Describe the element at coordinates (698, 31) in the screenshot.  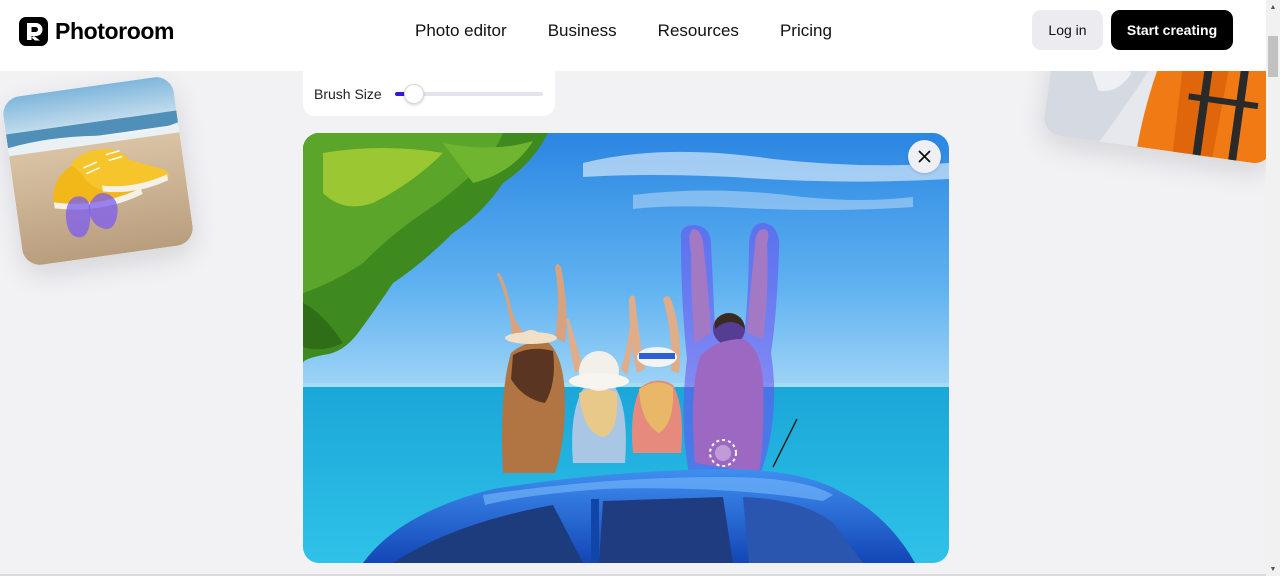
I see `nav-resources: Resources` at that location.